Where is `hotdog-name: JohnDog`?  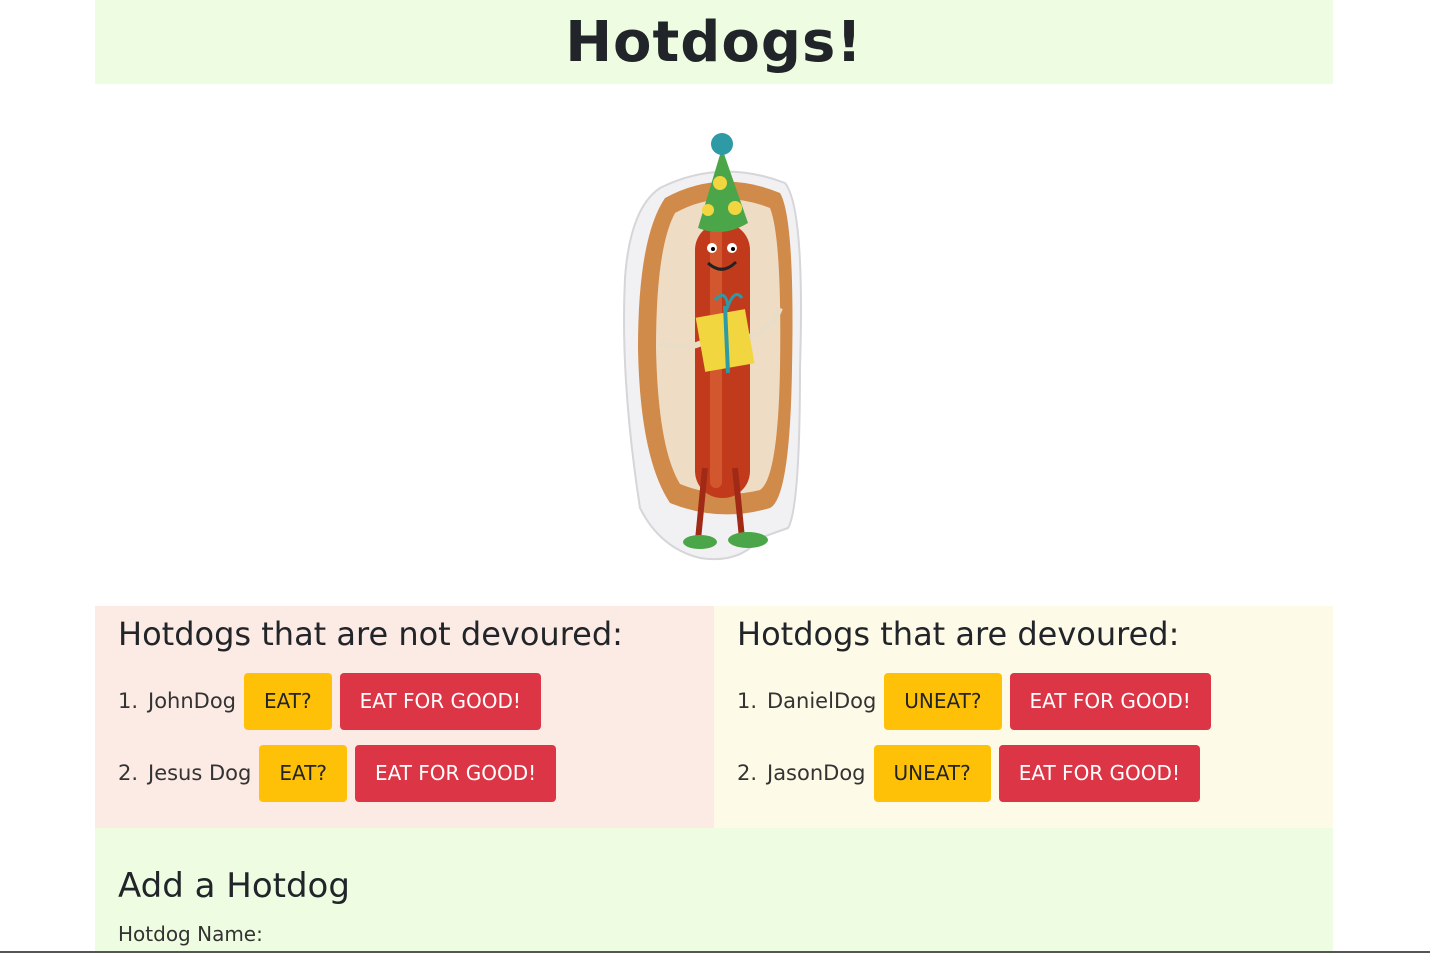
hotdog-name: JohnDog is located at coordinates (192, 701).